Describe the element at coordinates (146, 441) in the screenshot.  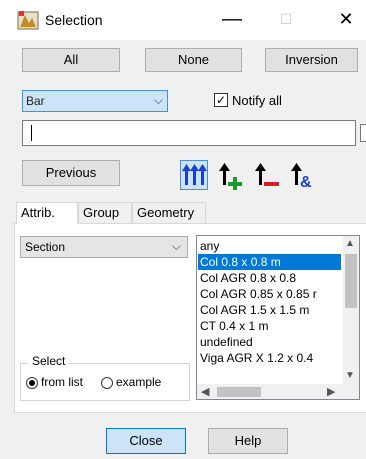
I see `close-button: Close` at that location.